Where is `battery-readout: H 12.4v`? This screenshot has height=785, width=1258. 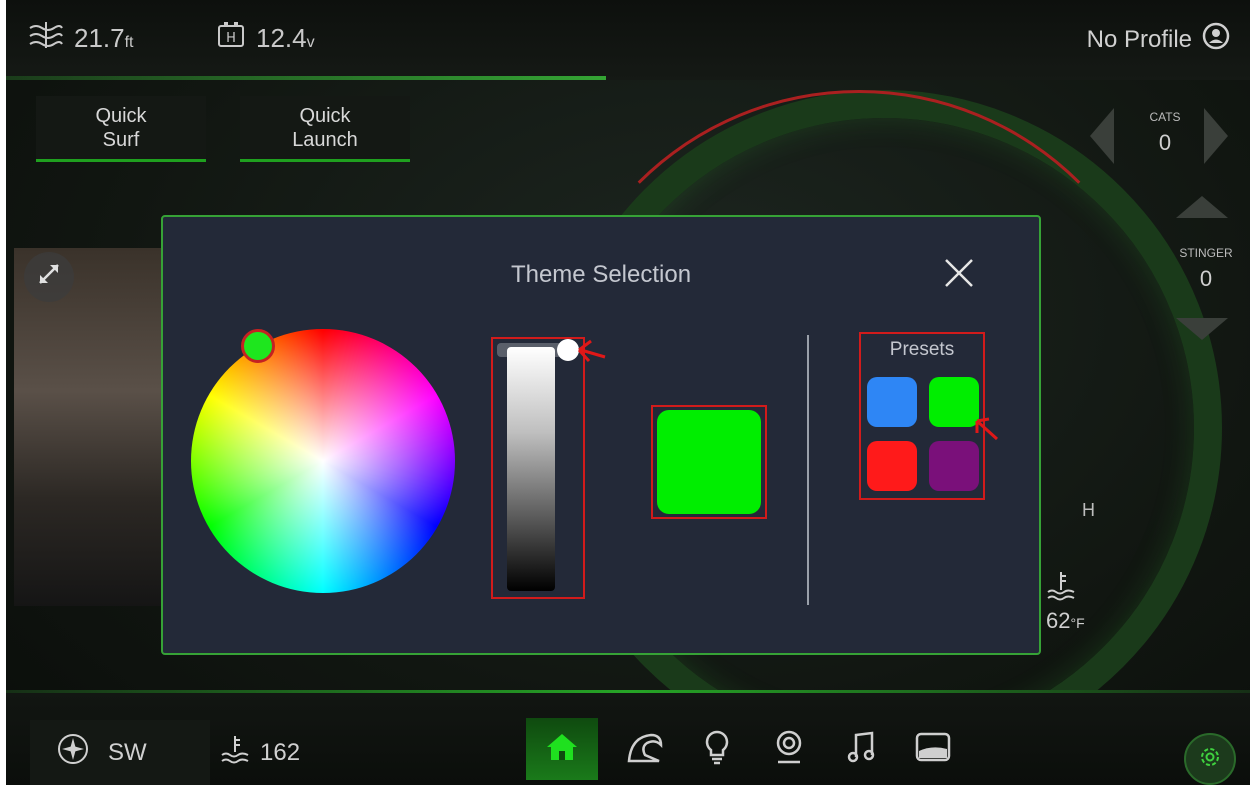
battery-readout: H 12.4v is located at coordinates (265, 38).